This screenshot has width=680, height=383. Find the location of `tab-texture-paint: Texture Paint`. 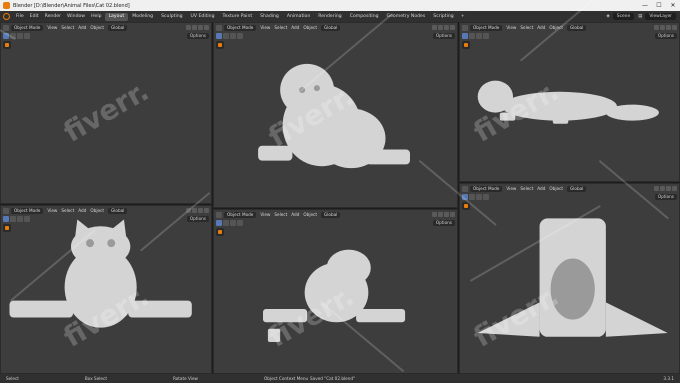

tab-texture-paint: Texture Paint is located at coordinates (238, 17).